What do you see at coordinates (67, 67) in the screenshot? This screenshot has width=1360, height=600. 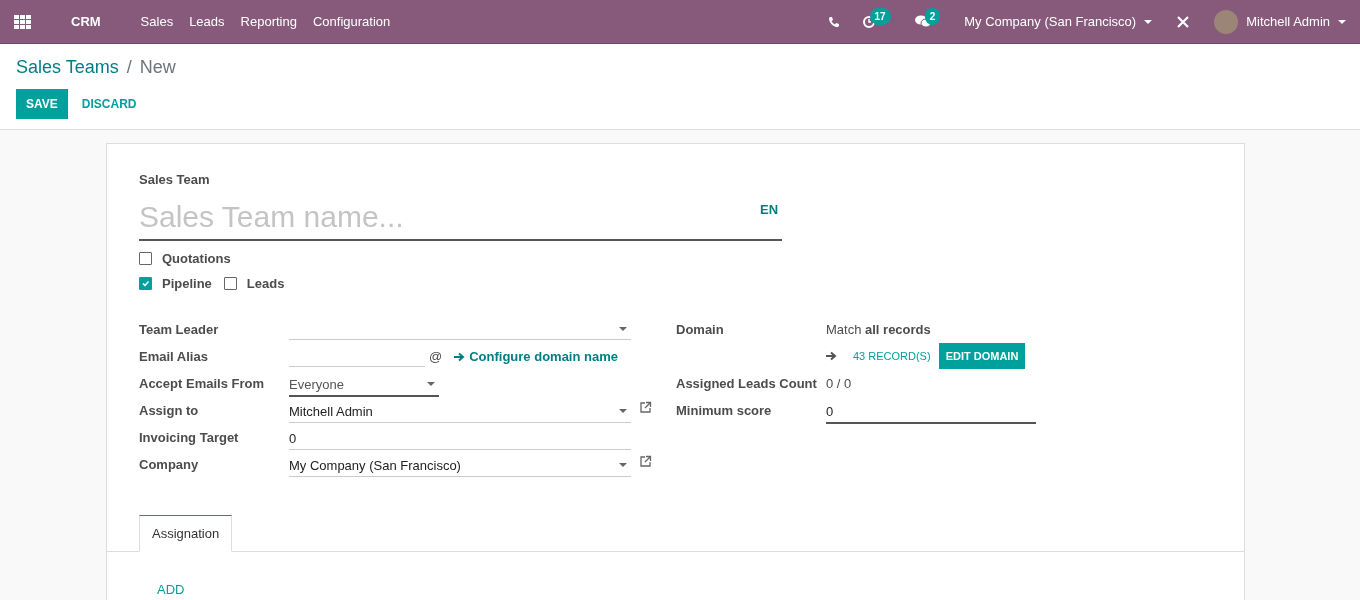 I see `breadcrumb-item: Sales Teams` at bounding box center [67, 67].